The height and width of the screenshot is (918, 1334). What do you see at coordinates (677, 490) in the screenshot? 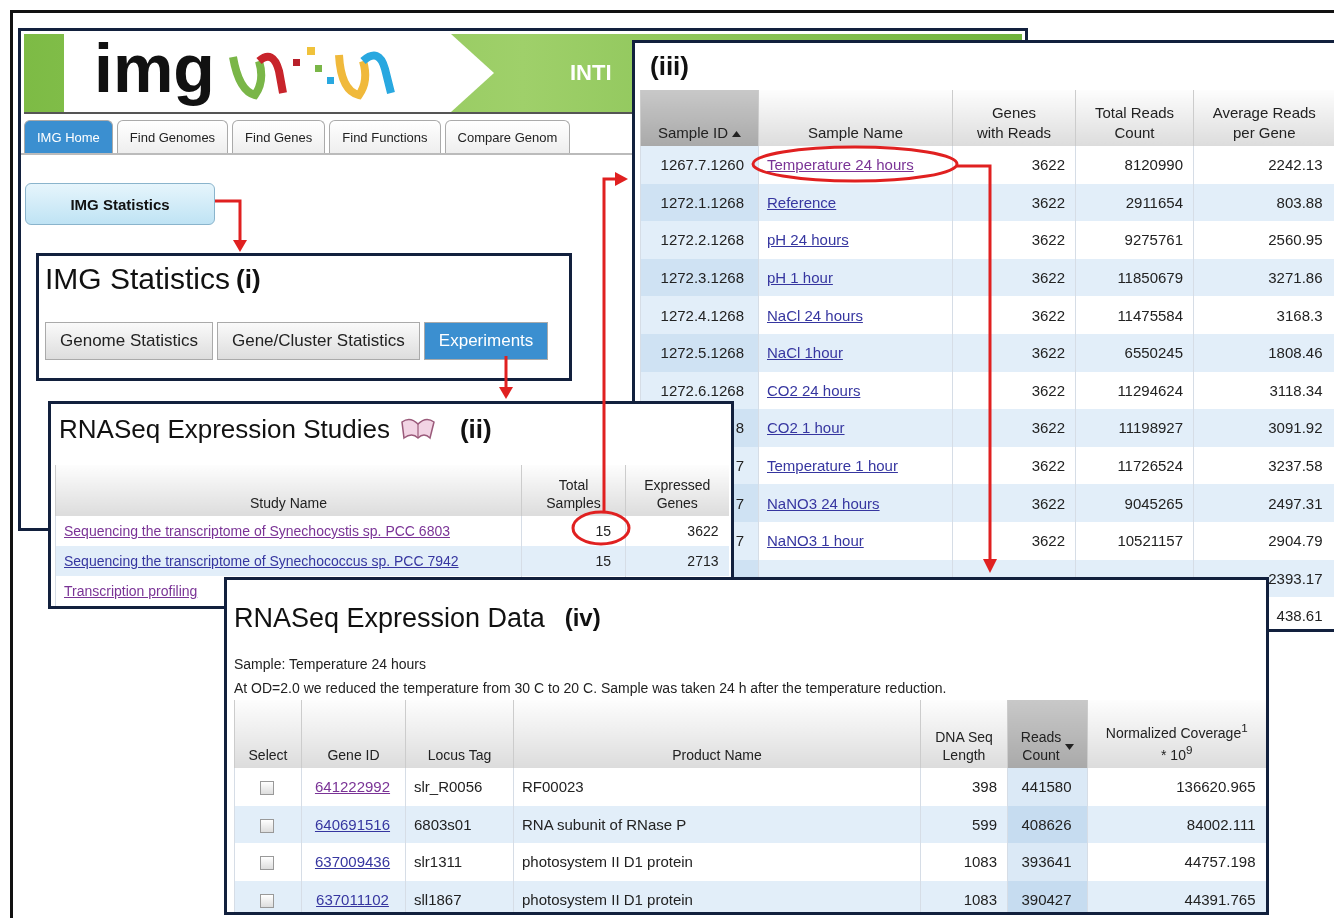
I see `column-header: Expressed Genes` at bounding box center [677, 490].